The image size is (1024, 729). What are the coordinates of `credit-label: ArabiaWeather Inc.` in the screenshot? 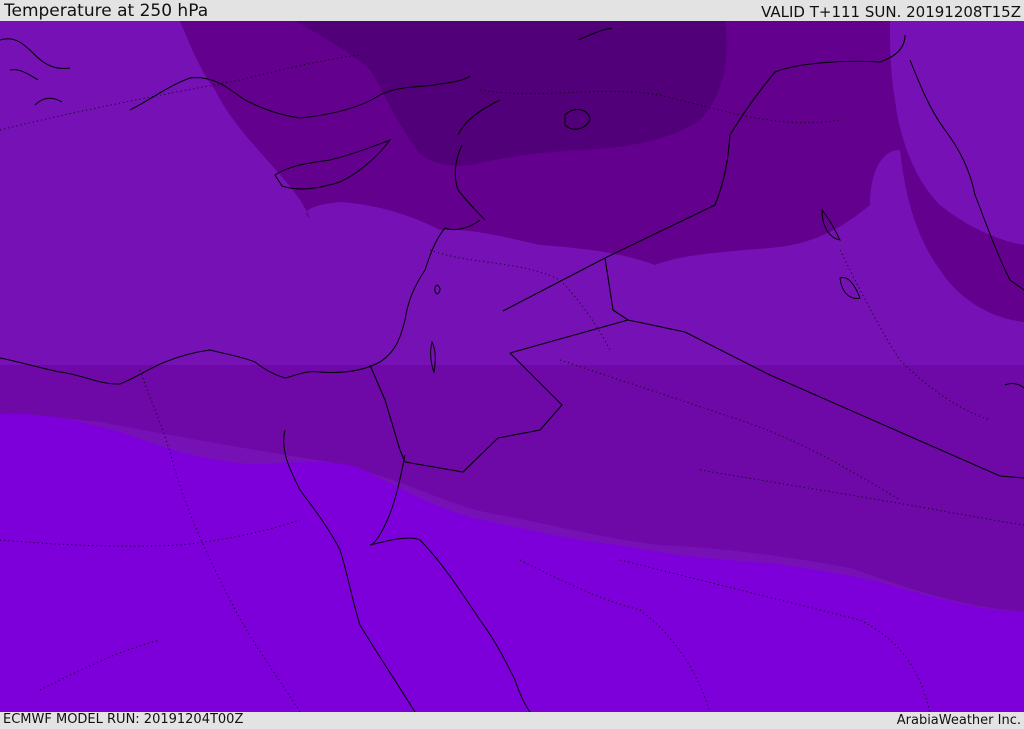 It's located at (958, 720).